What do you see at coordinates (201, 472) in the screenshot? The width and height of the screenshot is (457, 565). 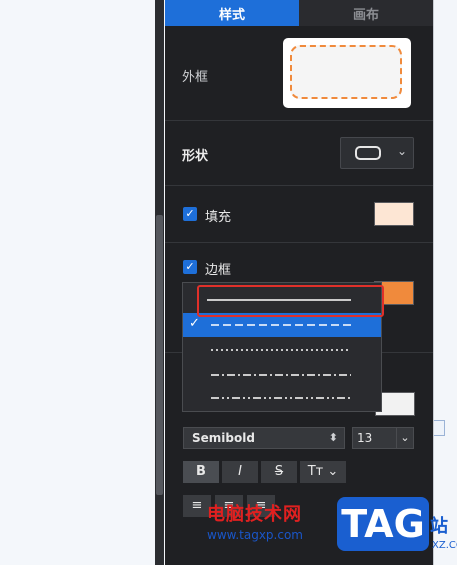 I see `bold-button: B` at bounding box center [201, 472].